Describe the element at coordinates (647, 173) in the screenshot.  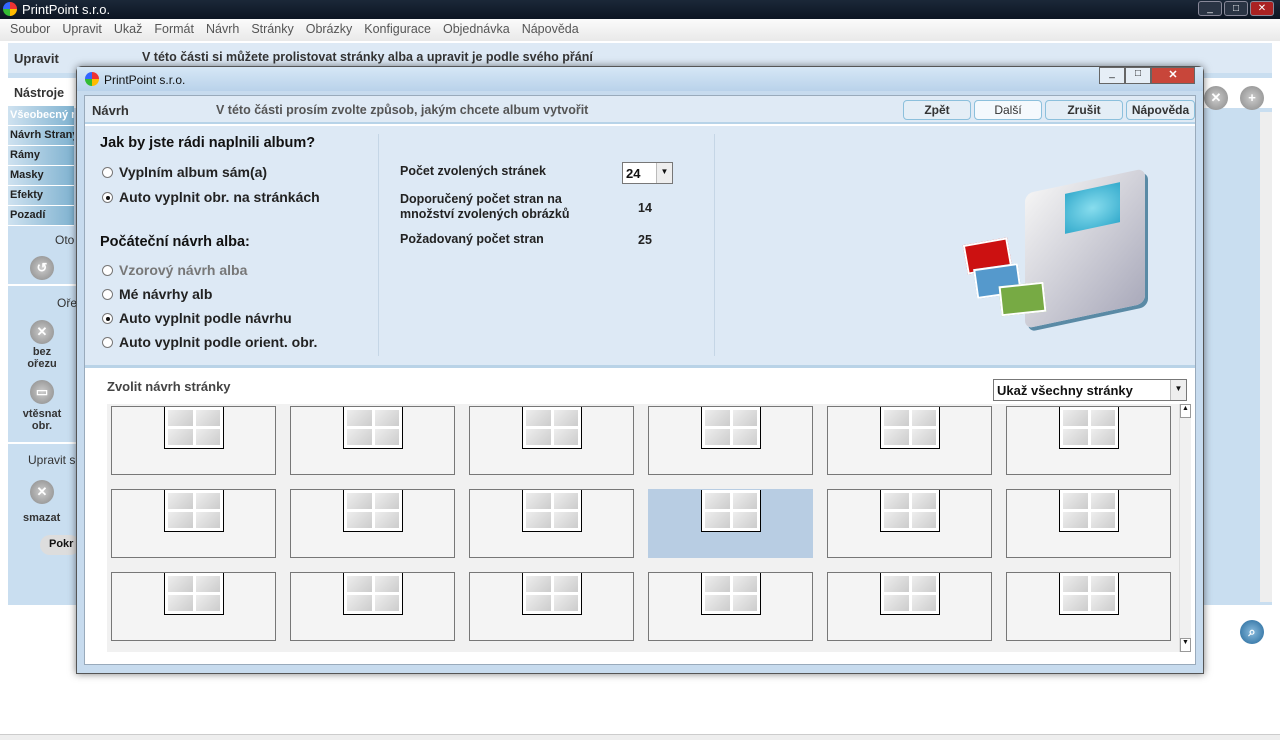
I see `pages-select: 24 ▼` at that location.